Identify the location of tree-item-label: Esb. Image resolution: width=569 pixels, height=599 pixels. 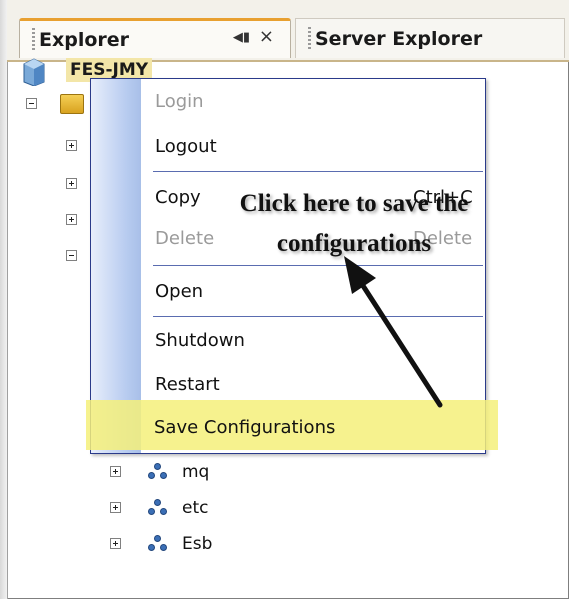
(197, 544).